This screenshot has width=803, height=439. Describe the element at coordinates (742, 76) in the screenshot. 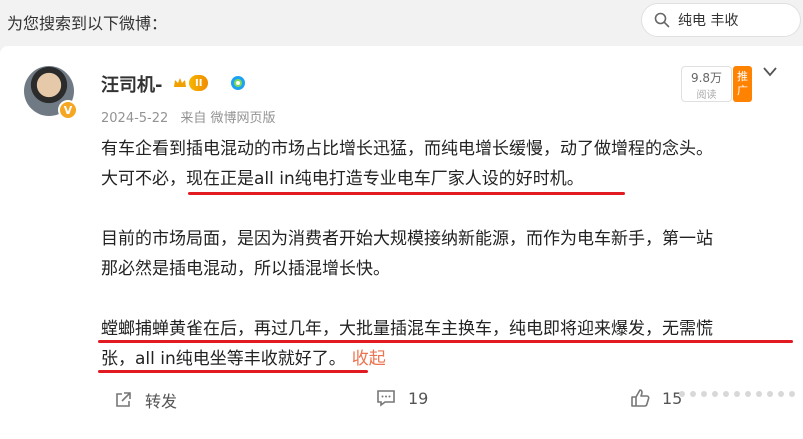

I see `promote-char-1: 推` at that location.